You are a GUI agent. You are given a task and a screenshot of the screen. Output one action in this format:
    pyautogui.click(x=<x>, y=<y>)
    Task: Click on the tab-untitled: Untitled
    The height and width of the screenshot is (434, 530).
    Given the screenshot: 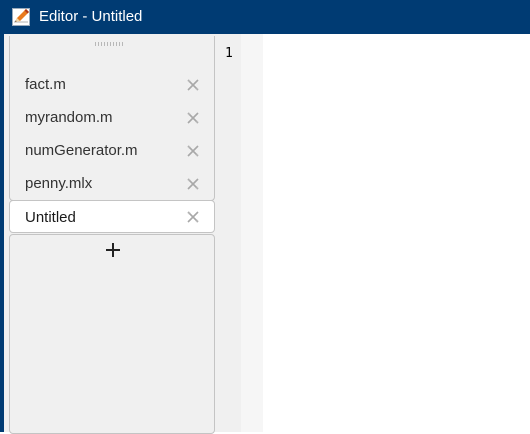 What is the action you would take?
    pyautogui.click(x=112, y=216)
    